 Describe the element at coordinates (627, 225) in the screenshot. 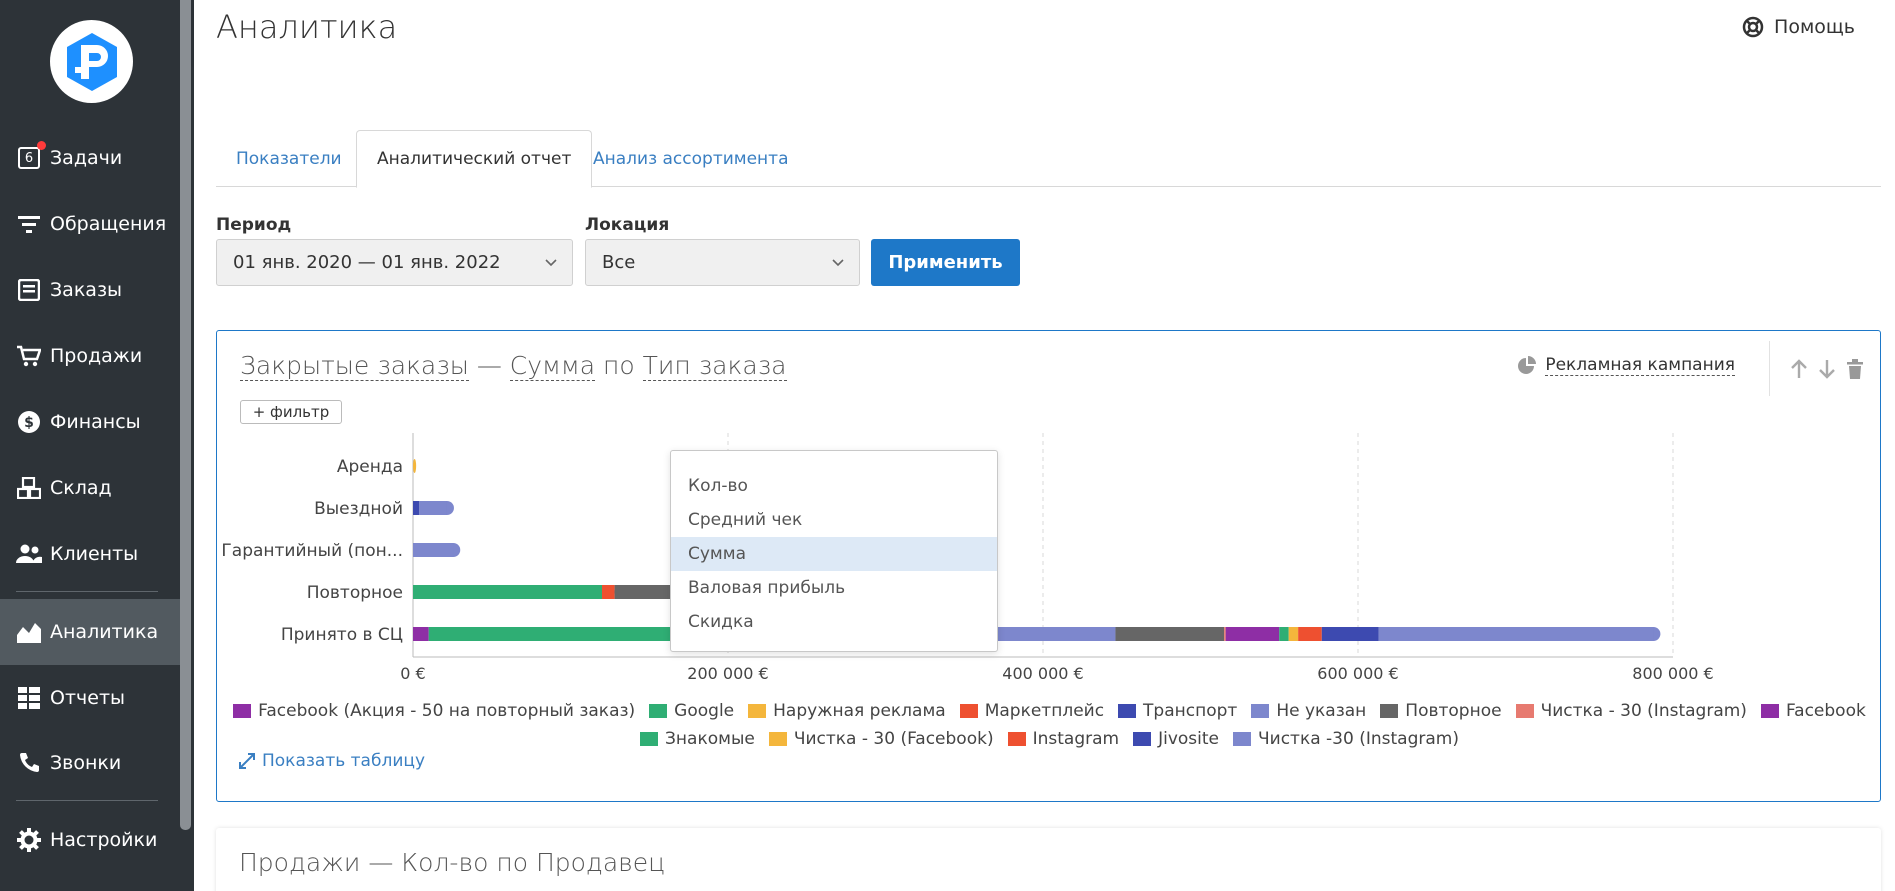

I see `location-label: Локация` at that location.